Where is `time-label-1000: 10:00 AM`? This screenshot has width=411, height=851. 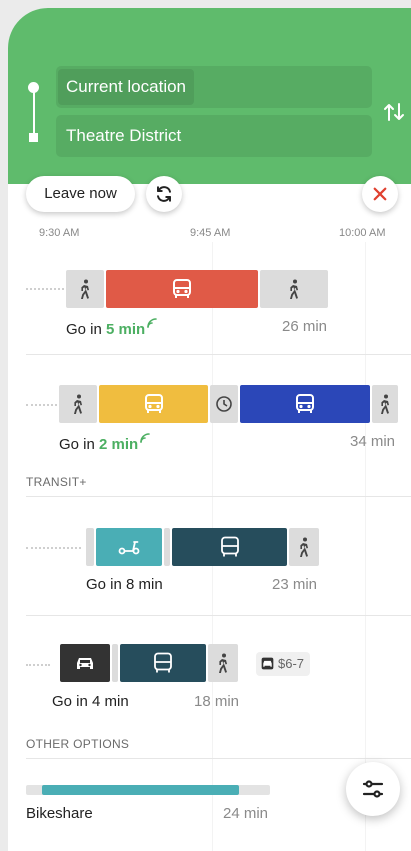
time-label-1000: 10:00 AM is located at coordinates (362, 233).